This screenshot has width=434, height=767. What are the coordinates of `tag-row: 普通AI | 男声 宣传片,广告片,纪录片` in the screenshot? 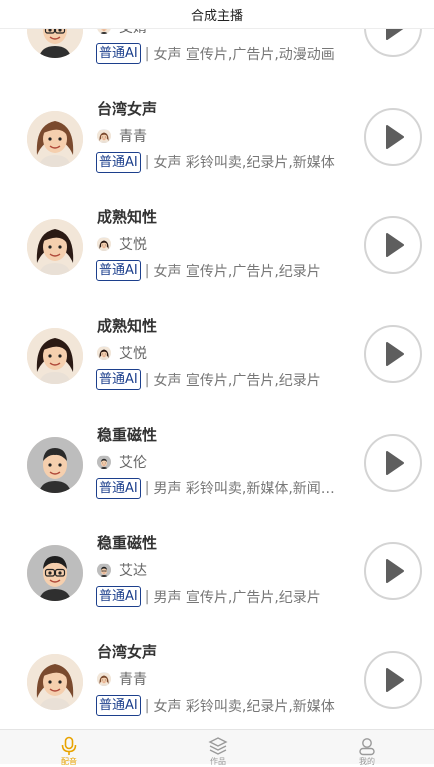 It's located at (208, 597).